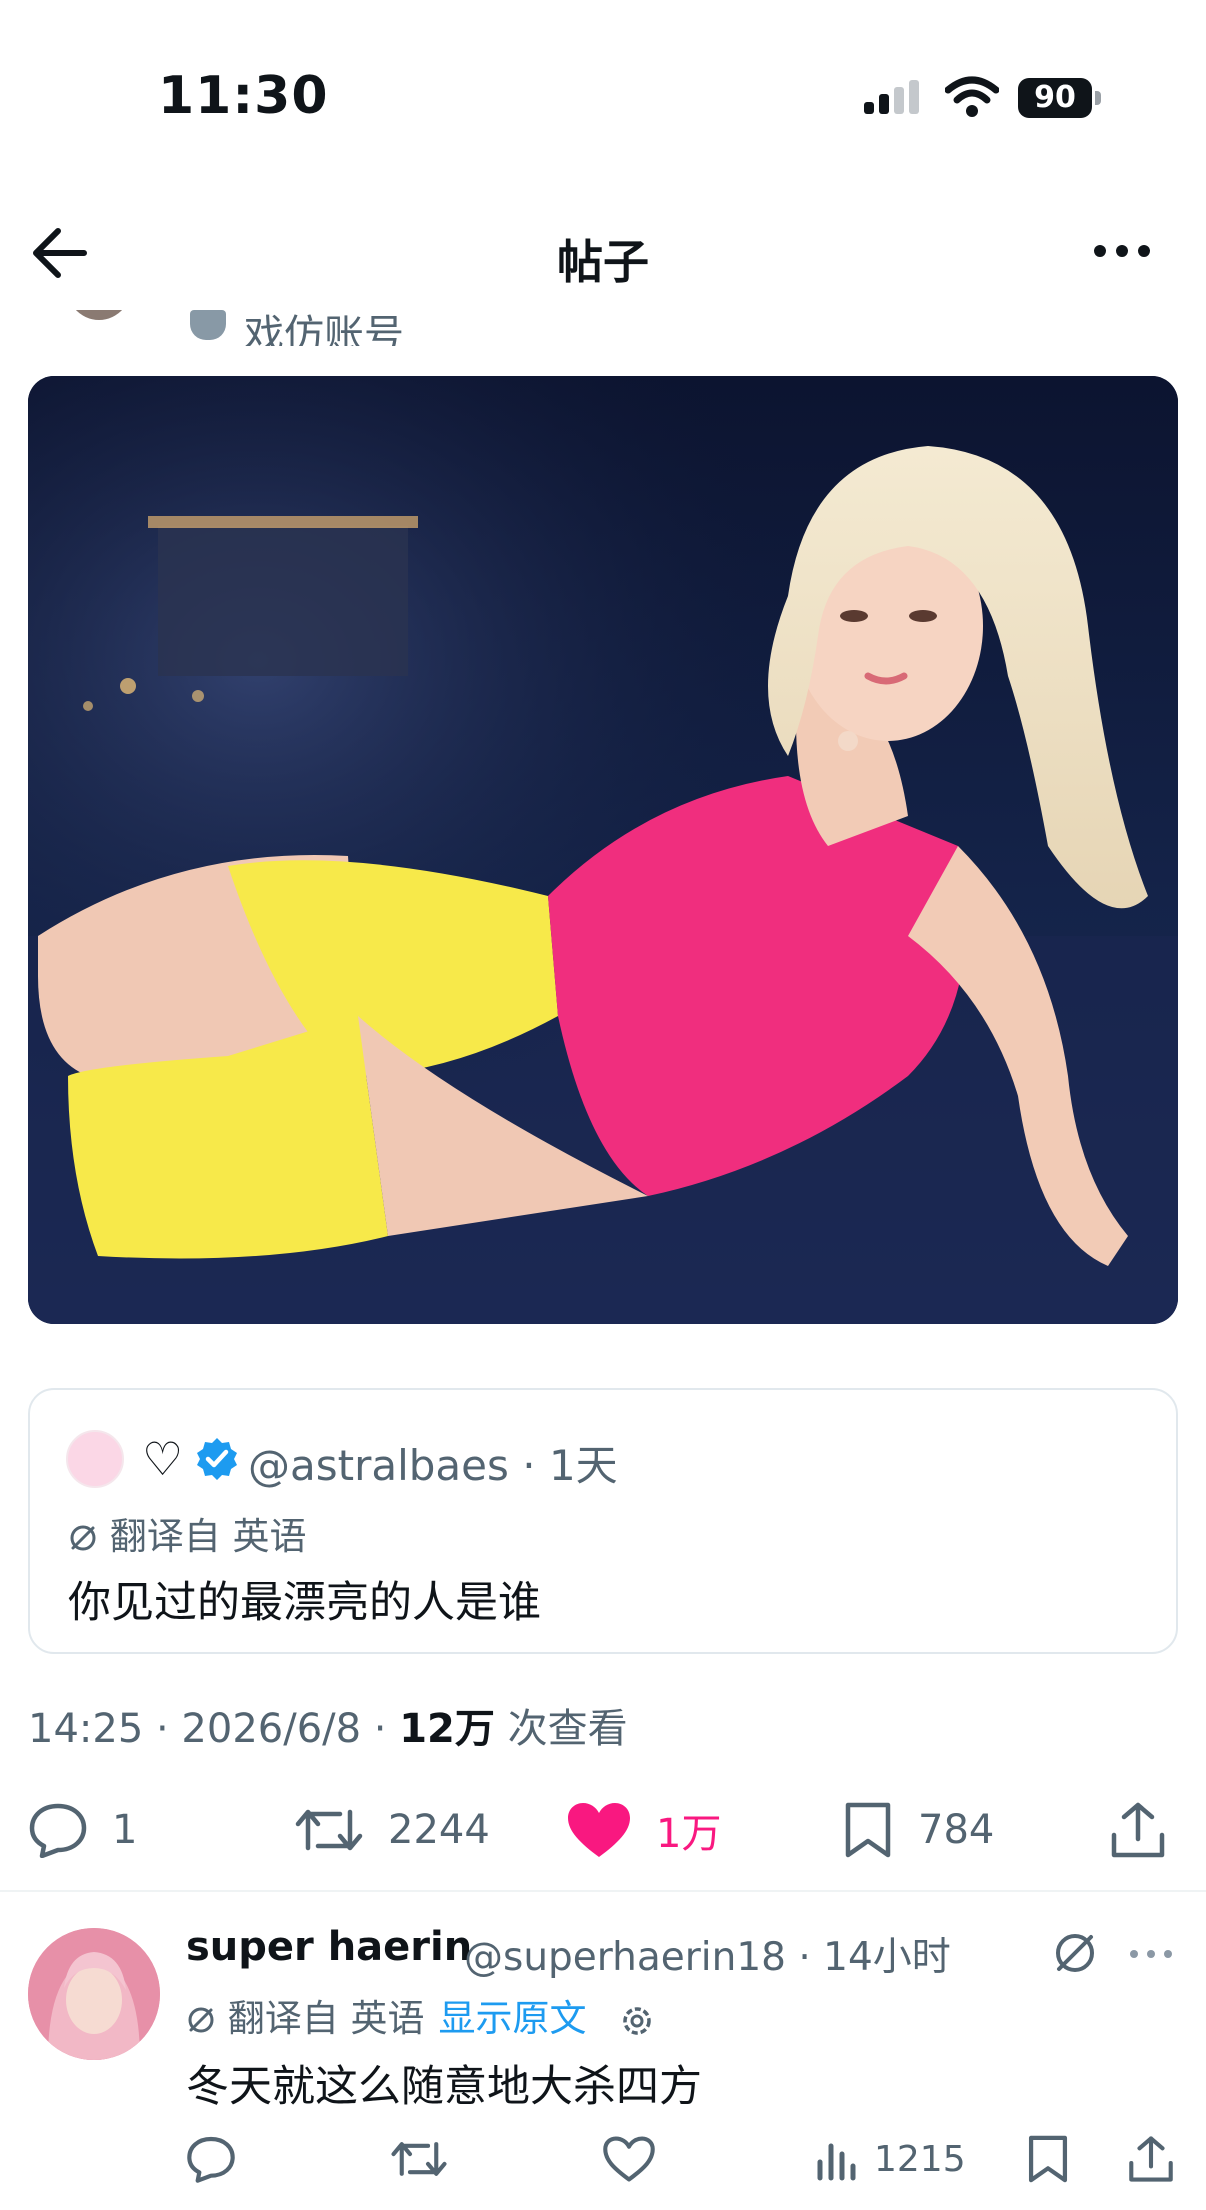 This screenshot has width=1206, height=2210. I want to click on post-meta: 14:25 · 2026/6/8 · 12万 次查看, so click(328, 1725).